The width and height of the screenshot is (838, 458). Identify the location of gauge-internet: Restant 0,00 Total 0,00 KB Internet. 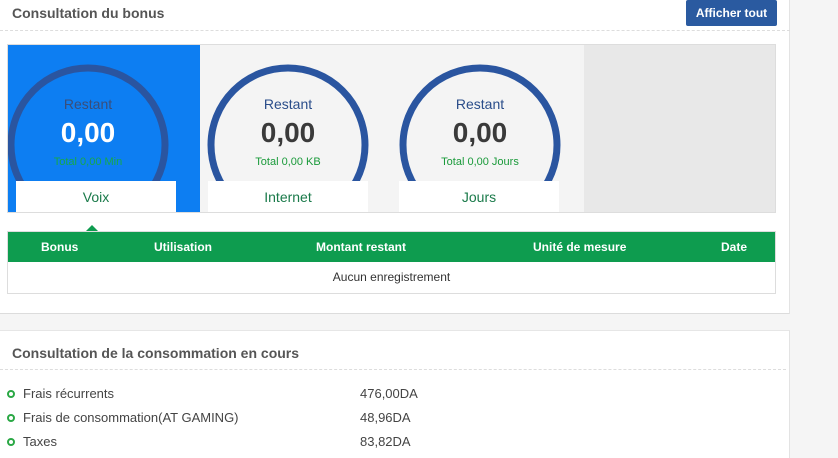
(296, 128).